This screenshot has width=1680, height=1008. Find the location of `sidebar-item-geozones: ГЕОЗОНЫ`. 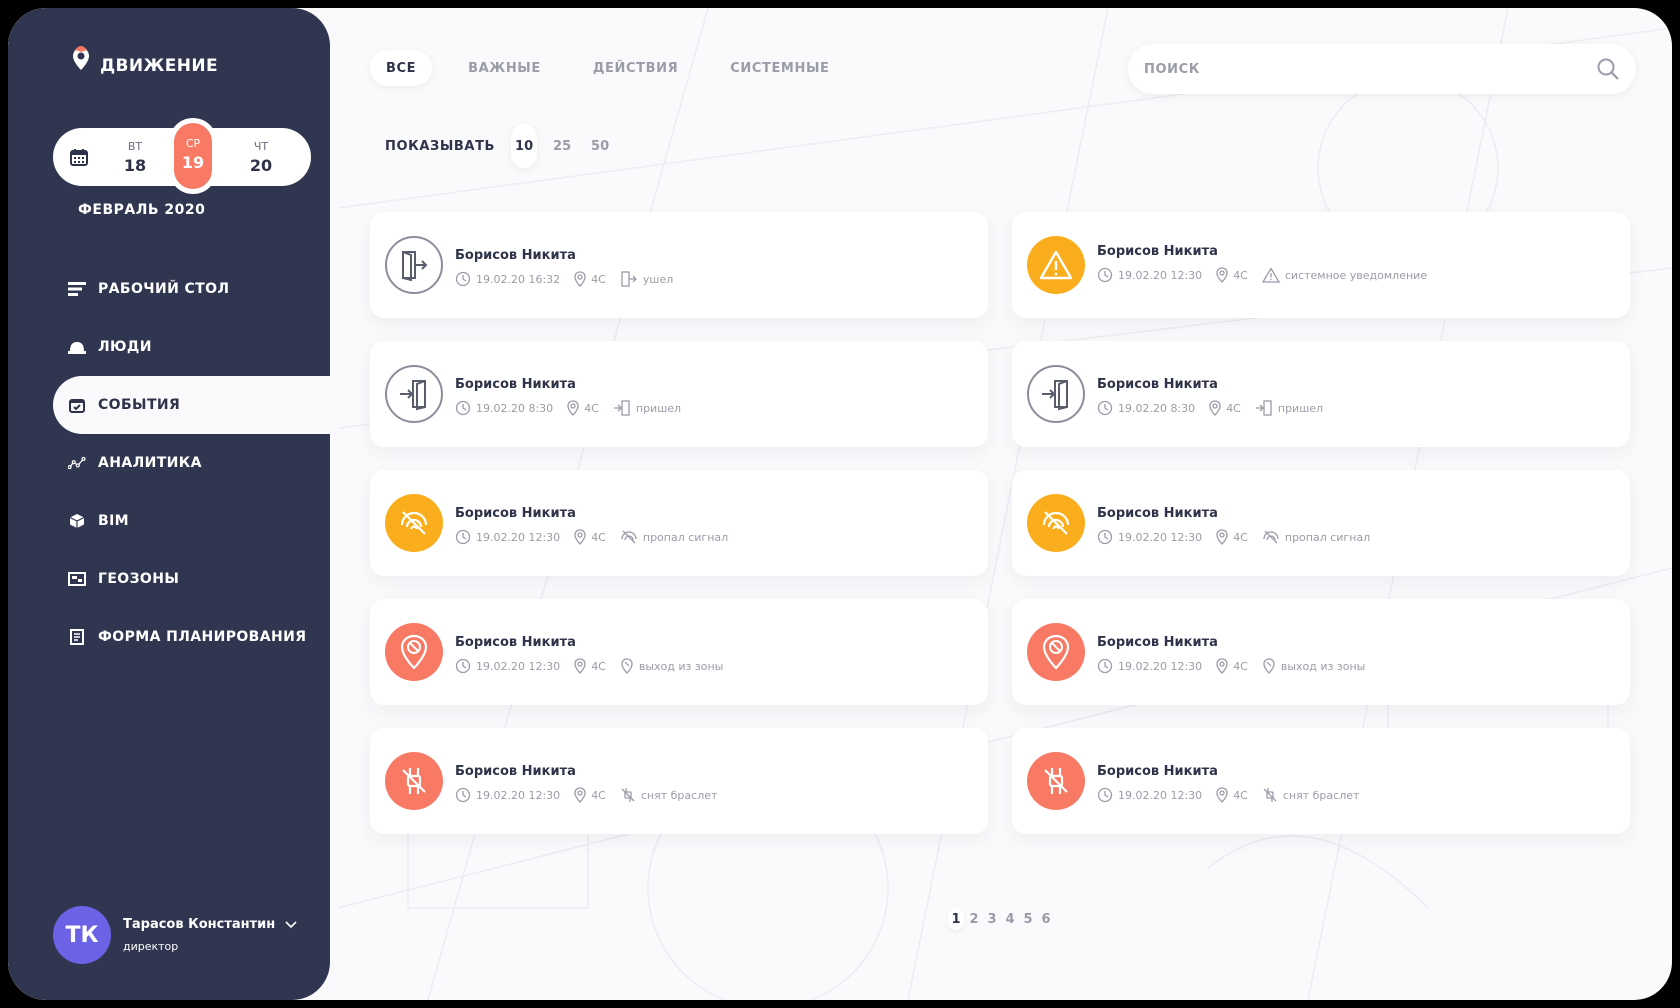

sidebar-item-geozones: ГЕОЗОНЫ is located at coordinates (169, 579).